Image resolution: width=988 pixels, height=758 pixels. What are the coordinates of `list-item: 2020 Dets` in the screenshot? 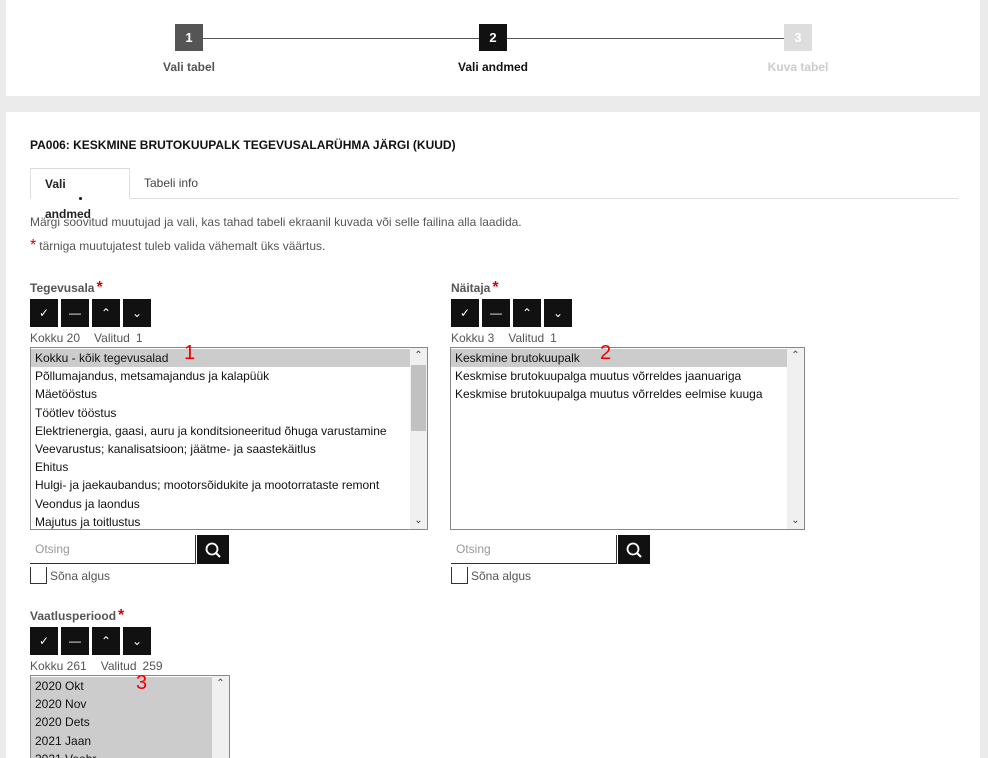 It's located at (122, 722).